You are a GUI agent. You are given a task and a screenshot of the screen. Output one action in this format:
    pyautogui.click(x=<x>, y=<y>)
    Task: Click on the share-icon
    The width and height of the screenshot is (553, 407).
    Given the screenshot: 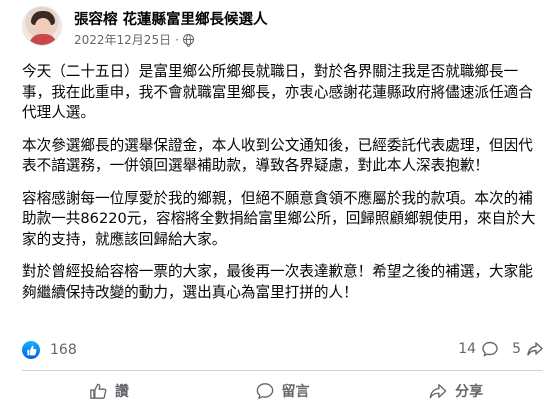 What is the action you would take?
    pyautogui.click(x=535, y=349)
    